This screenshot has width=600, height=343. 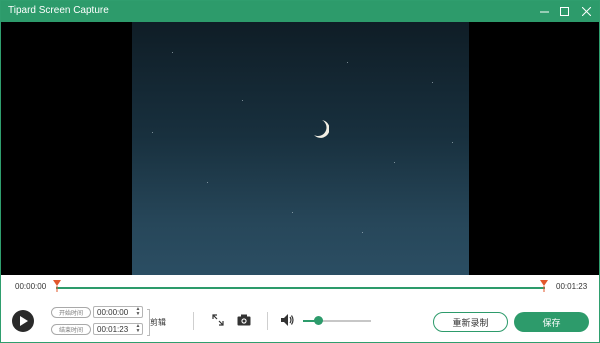 I want to click on total-time: 00:01:23, so click(x=572, y=286).